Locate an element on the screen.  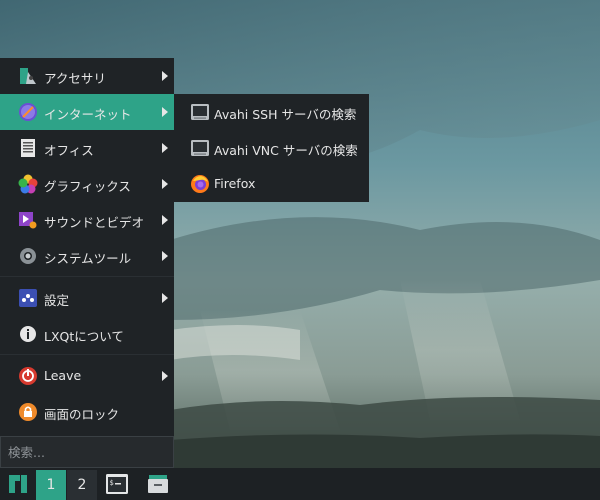
menu-item-label: インターネット is located at coordinates (88, 114).